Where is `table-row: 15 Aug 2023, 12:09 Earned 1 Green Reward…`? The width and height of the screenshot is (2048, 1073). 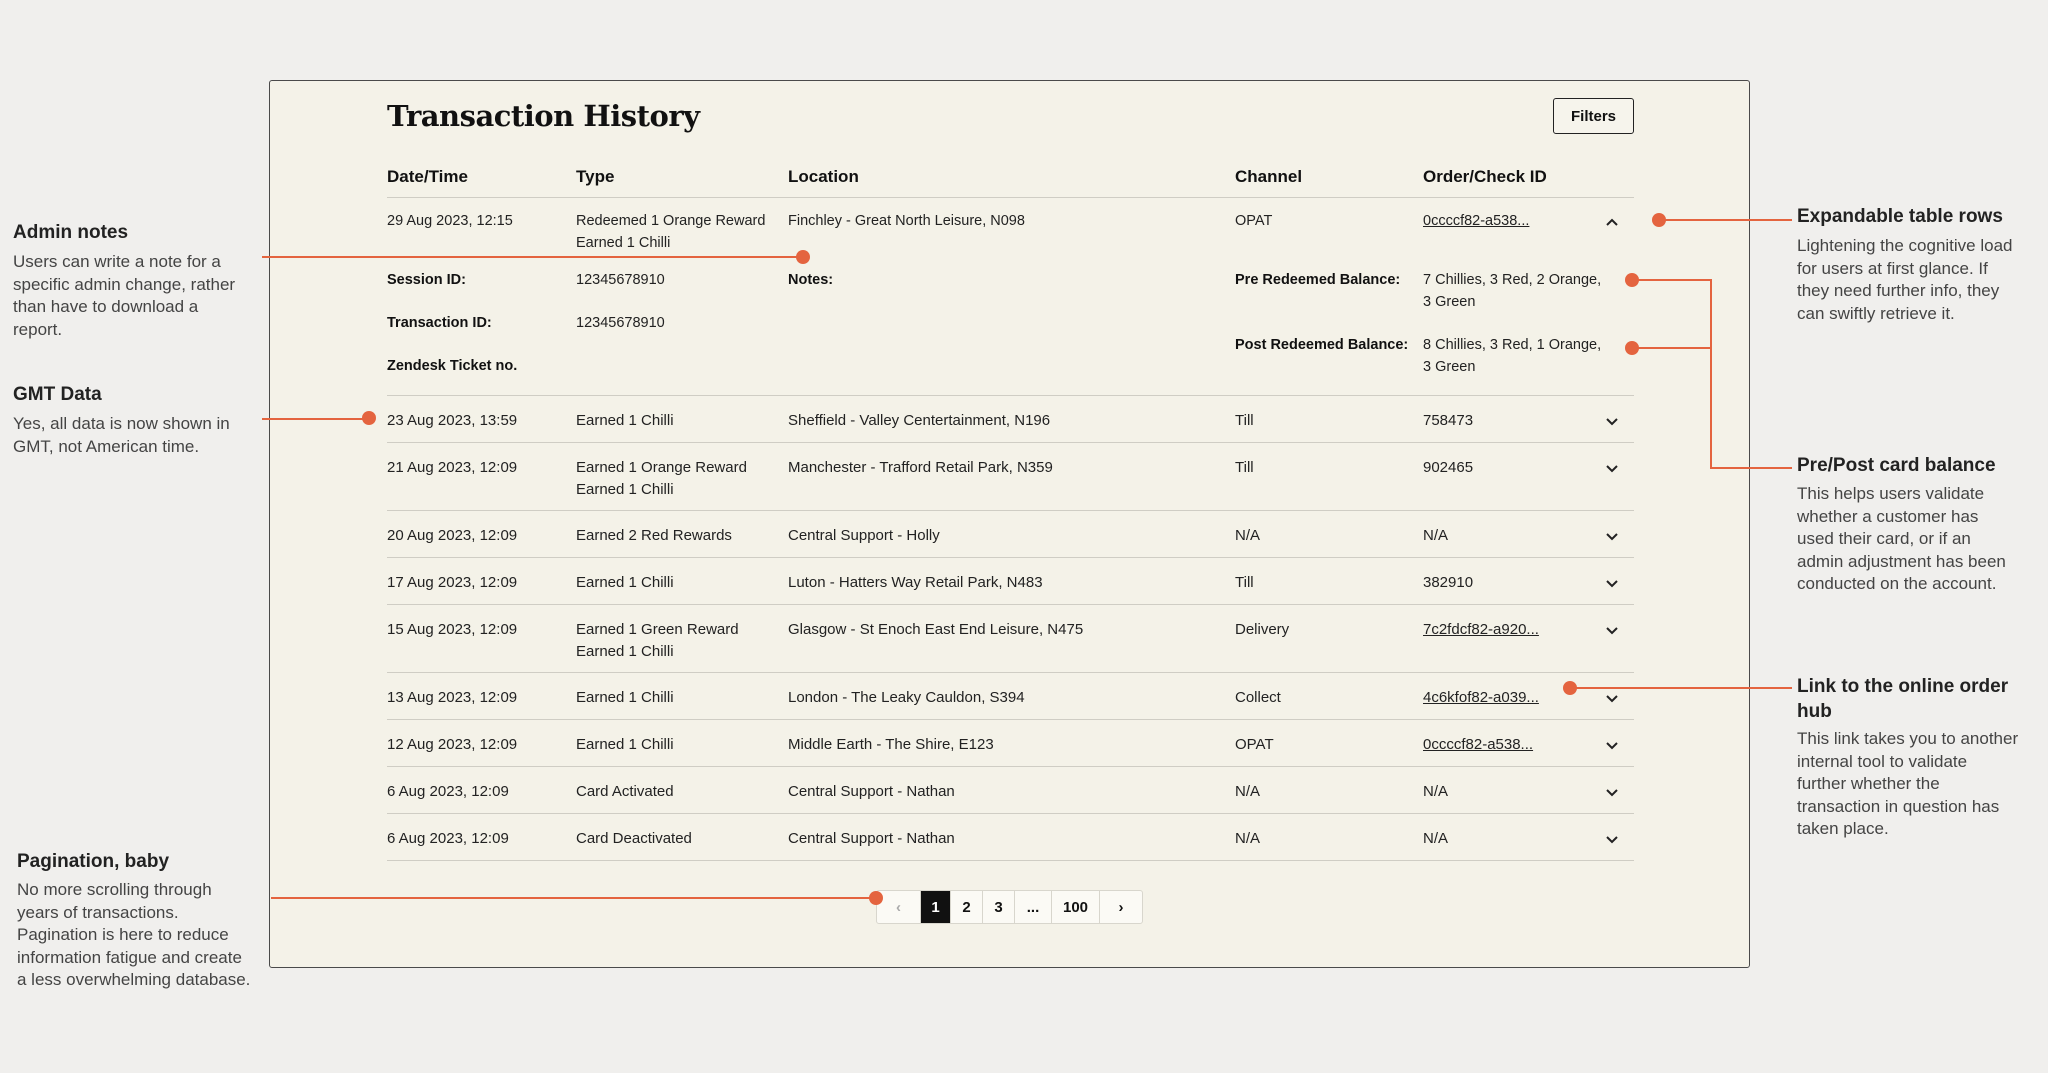
table-row: 15 Aug 2023, 12:09 Earned 1 Green Reward… is located at coordinates (1010, 639).